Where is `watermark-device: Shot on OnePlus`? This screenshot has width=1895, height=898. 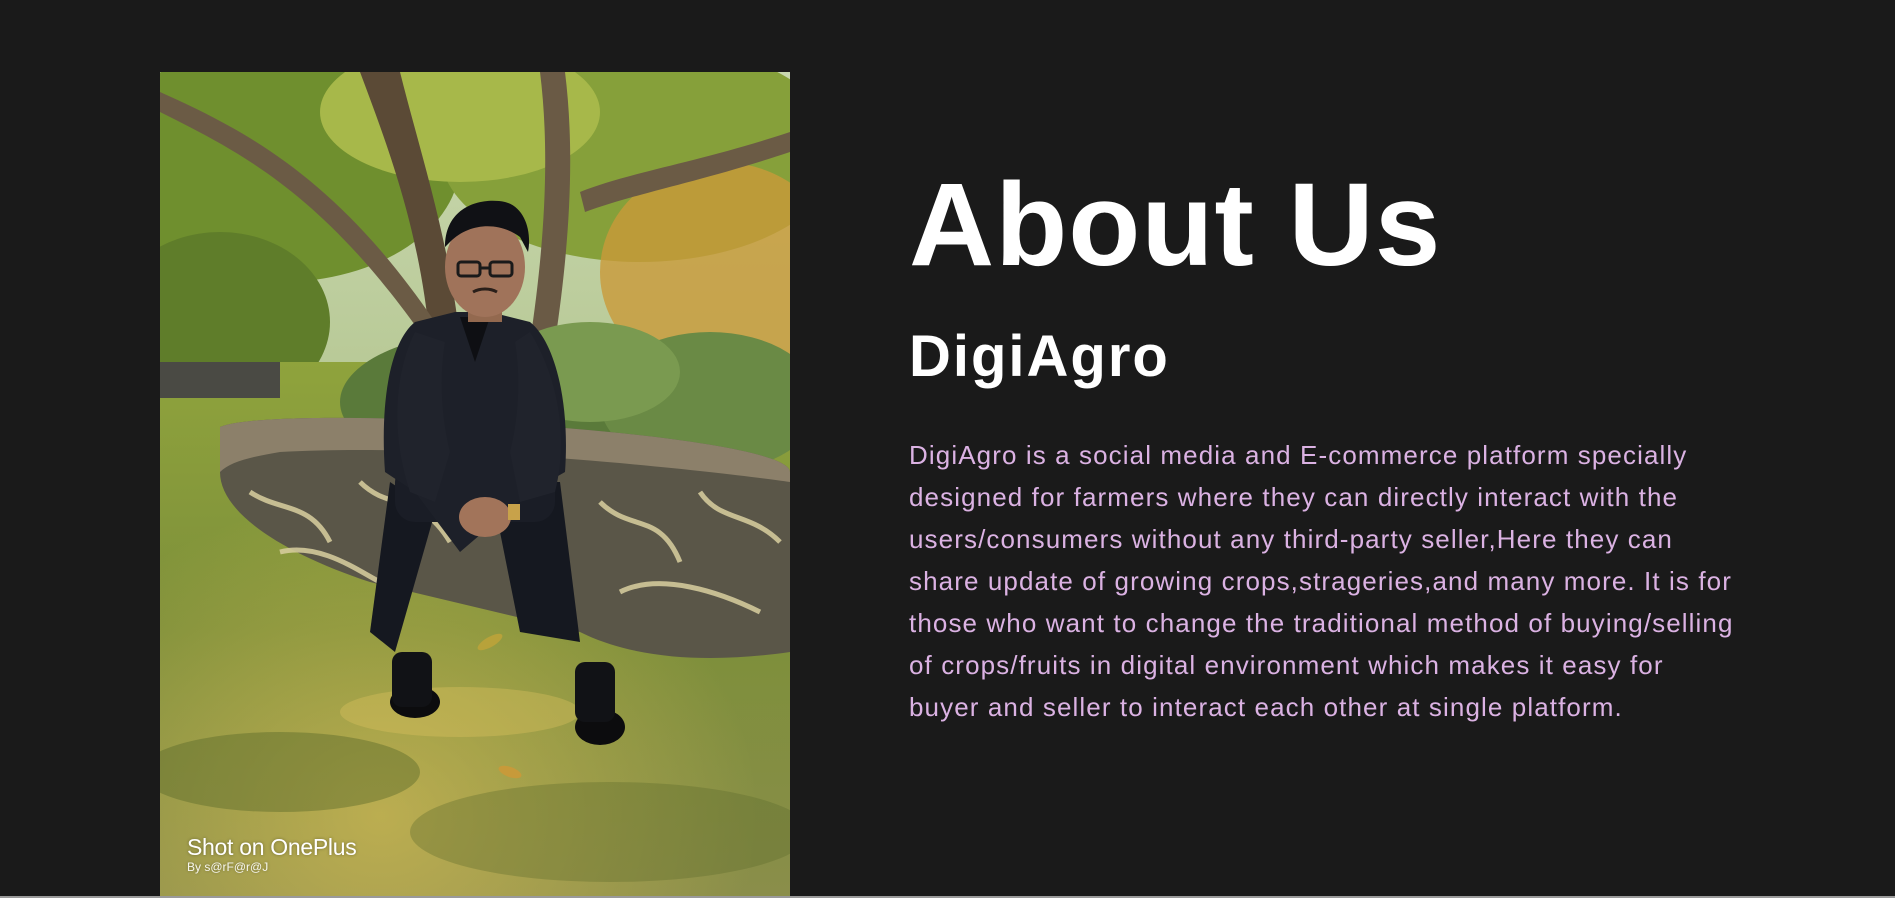 watermark-device: Shot on OnePlus is located at coordinates (272, 847).